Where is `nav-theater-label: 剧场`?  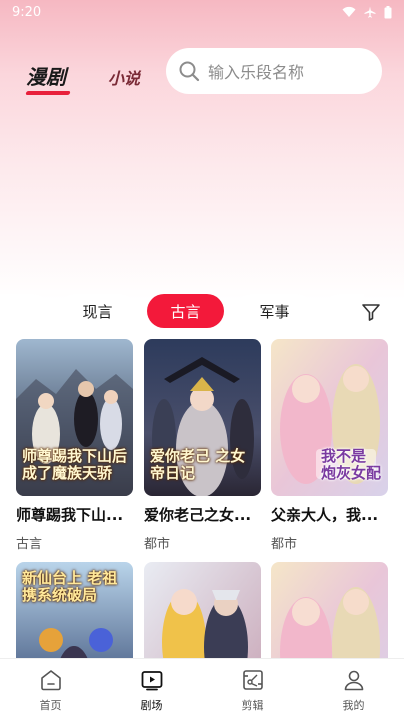
nav-theater-label: 剧场 is located at coordinates (151, 705).